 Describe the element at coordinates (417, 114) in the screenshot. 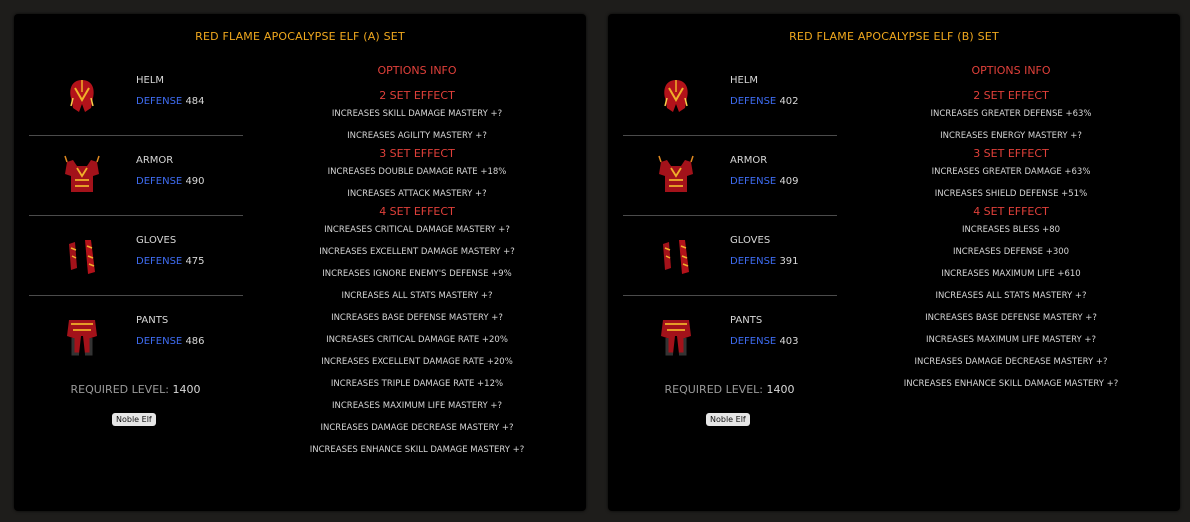

I see `effect-line: INCREASES SKILL DAMAGE MASTERY +?` at that location.